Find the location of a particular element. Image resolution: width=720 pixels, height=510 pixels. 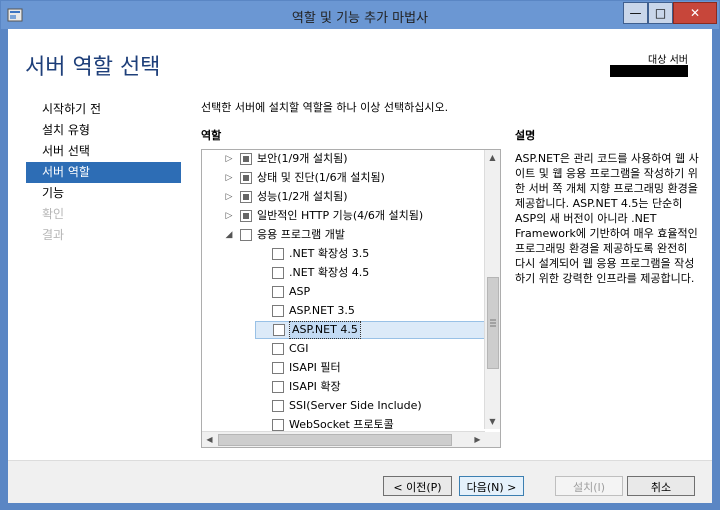

role-label: 일반적인 HTTP 기능(4/6개 설치됨) is located at coordinates (340, 215).